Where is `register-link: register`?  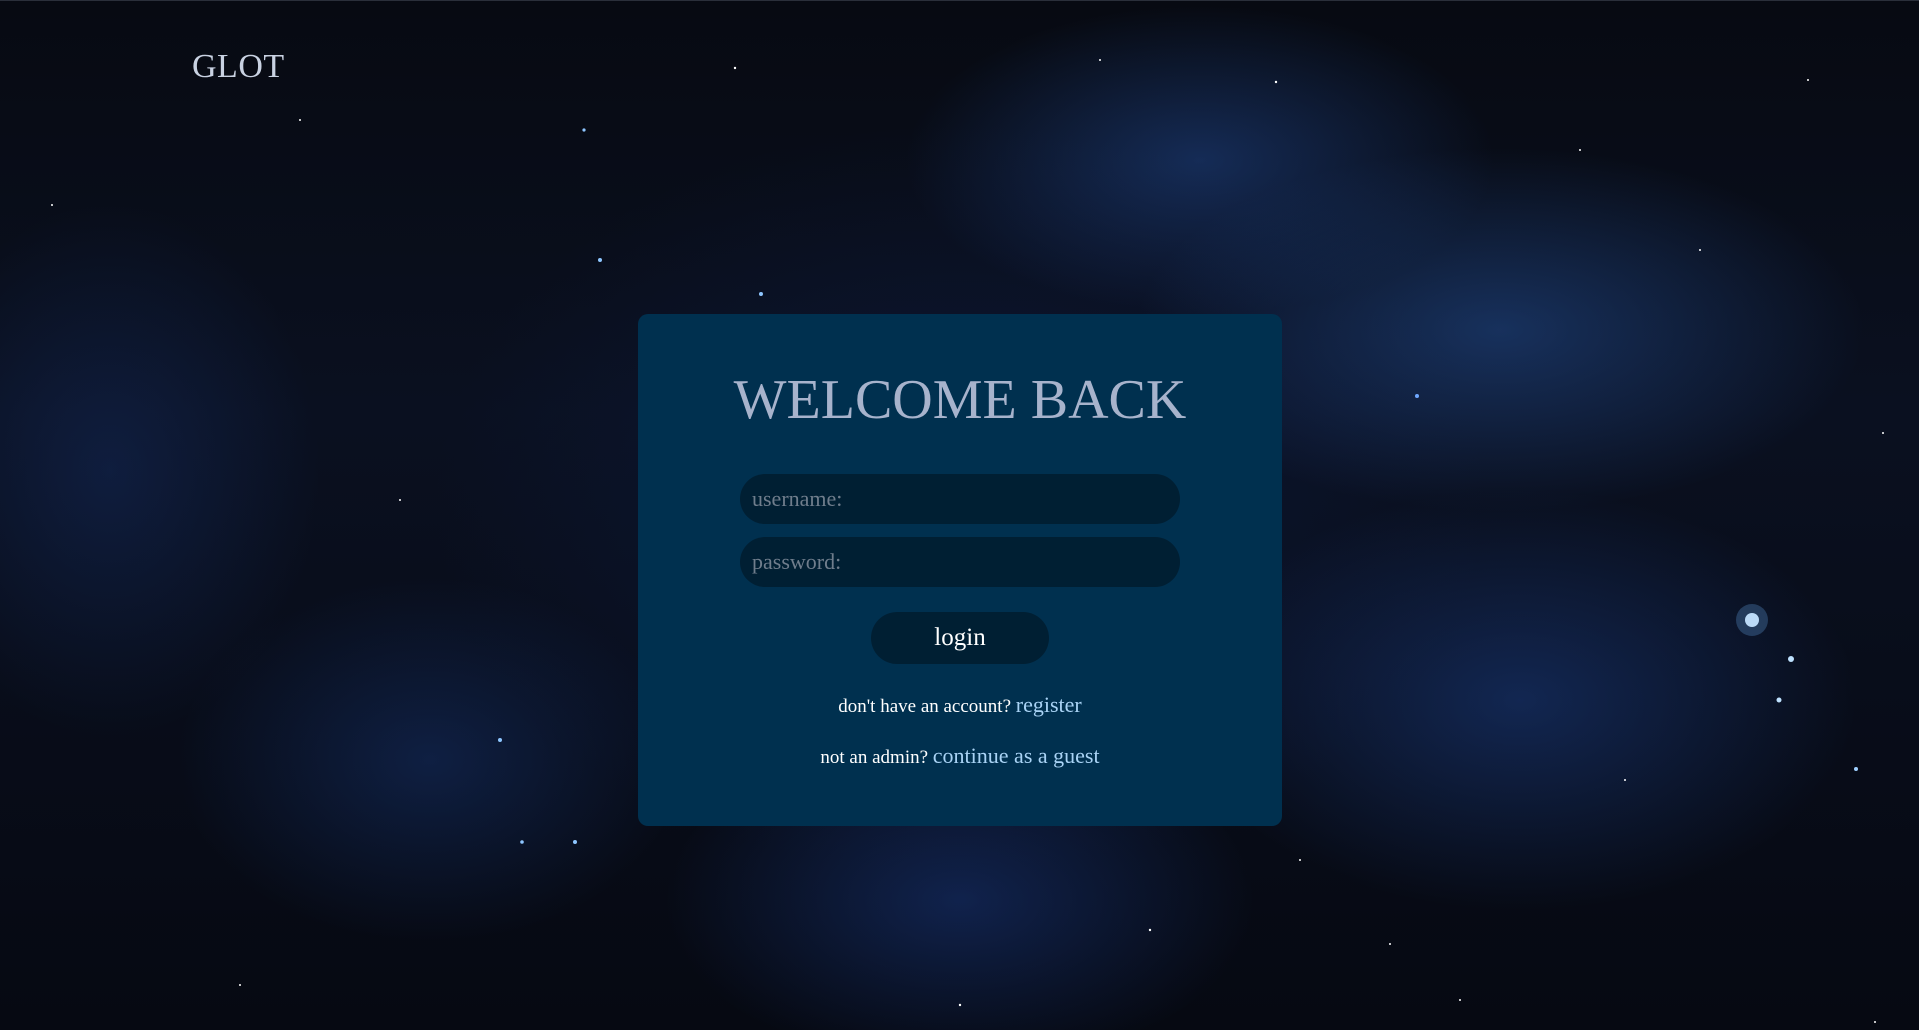
register-link: register is located at coordinates (1049, 704).